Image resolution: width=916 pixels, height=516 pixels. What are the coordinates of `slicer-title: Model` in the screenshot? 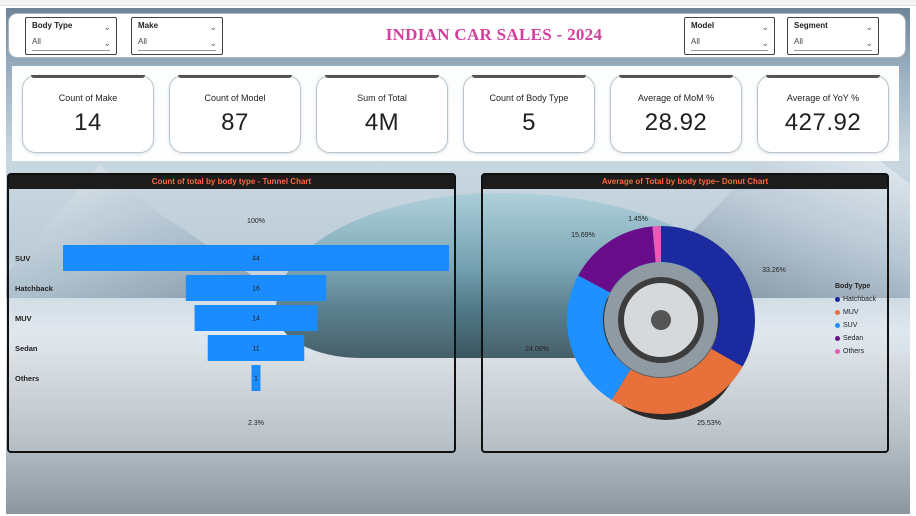 It's located at (703, 25).